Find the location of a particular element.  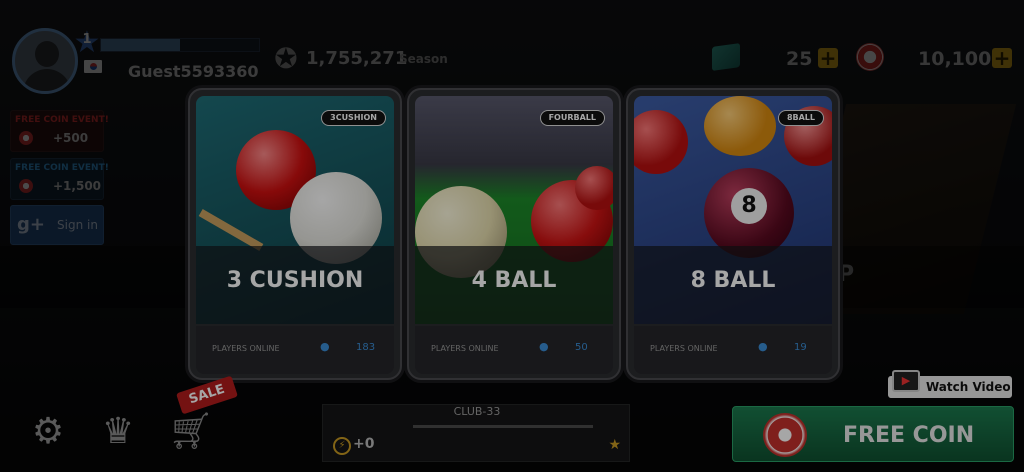

mode-name: 3 CUSHION is located at coordinates (295, 280).